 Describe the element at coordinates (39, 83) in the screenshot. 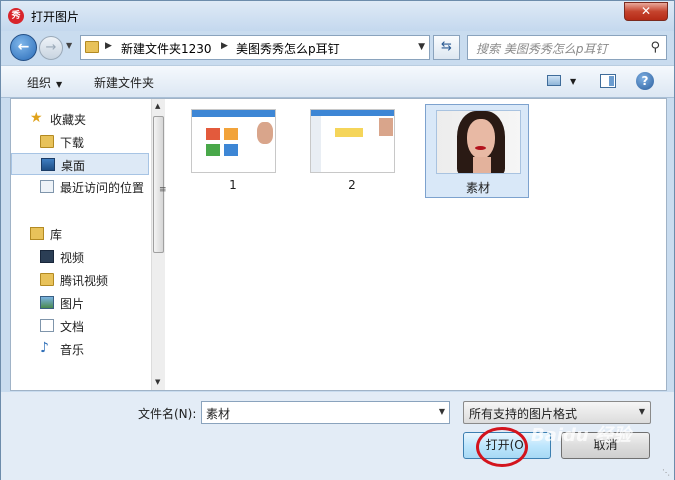

I see `organize-label: 组织` at that location.